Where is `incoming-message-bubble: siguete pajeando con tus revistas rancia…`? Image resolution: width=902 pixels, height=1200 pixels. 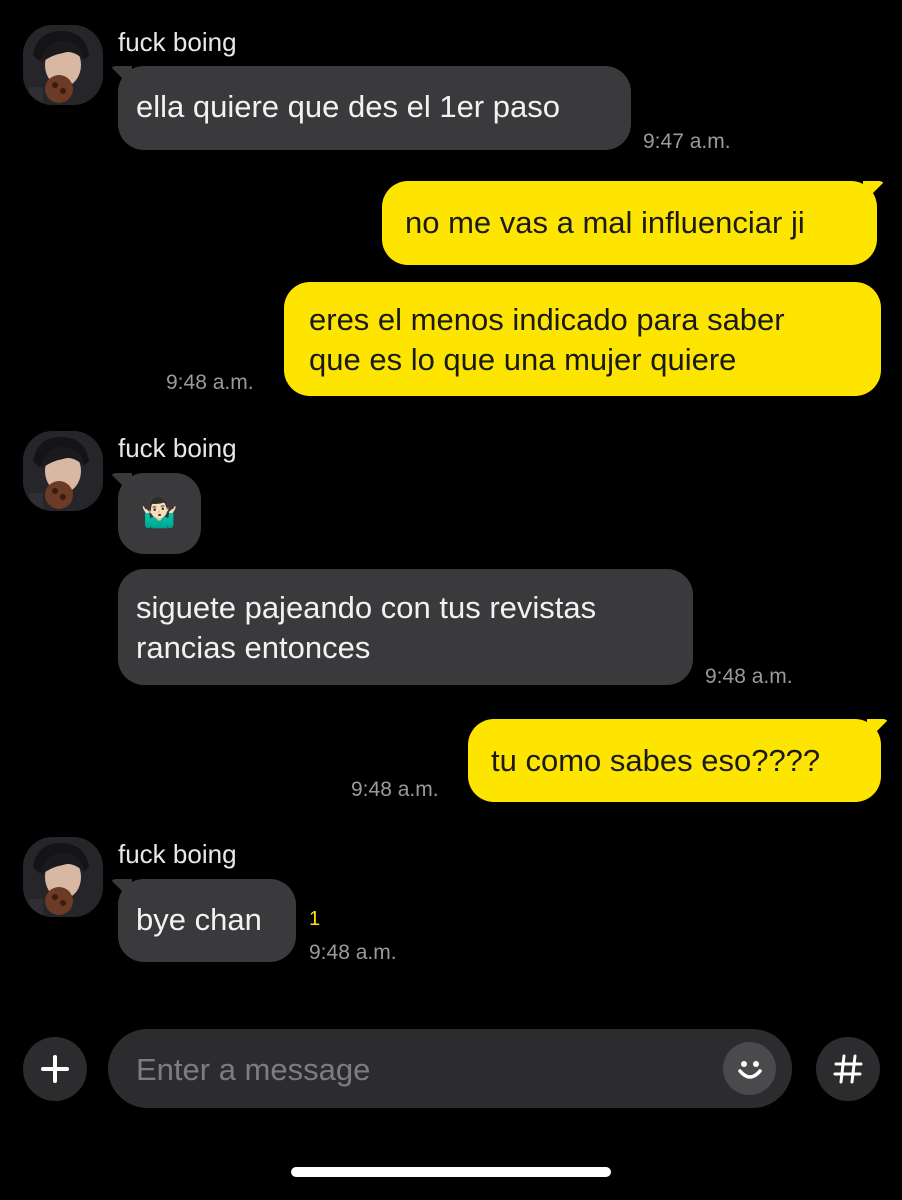 incoming-message-bubble: siguete pajeando con tus revistas rancia… is located at coordinates (405, 627).